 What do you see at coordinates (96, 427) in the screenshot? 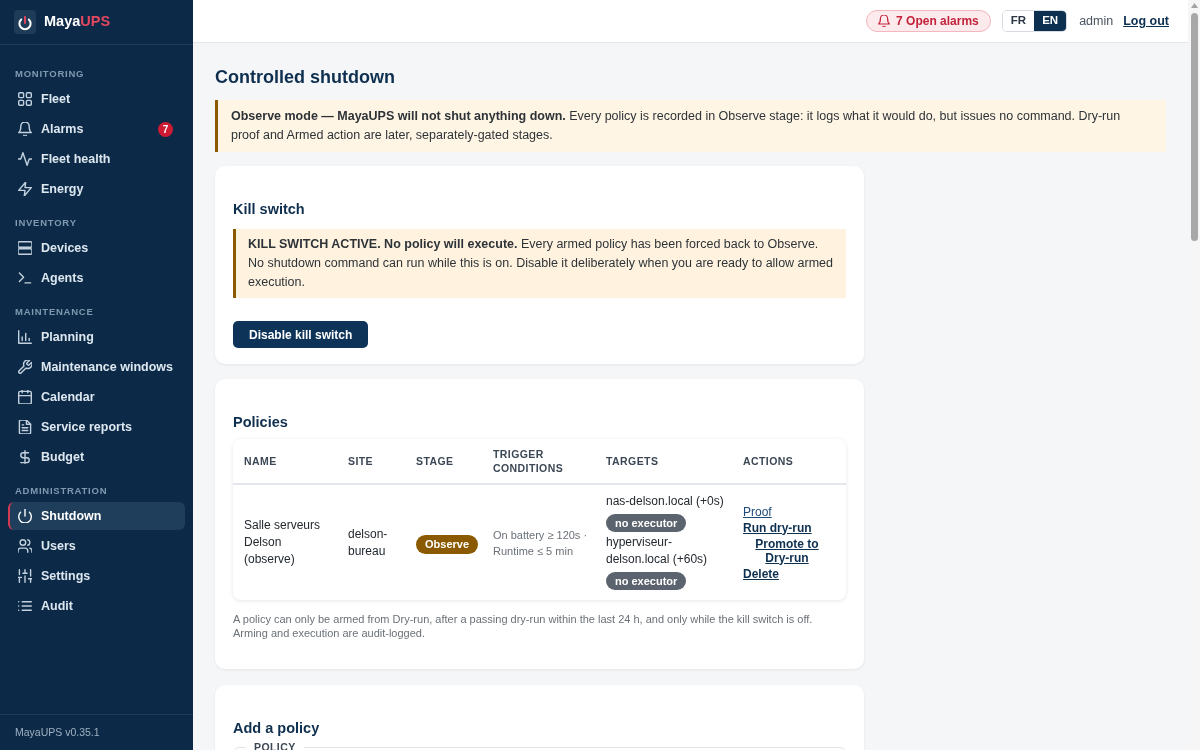
I see `sidebar-item: Service reports` at bounding box center [96, 427].